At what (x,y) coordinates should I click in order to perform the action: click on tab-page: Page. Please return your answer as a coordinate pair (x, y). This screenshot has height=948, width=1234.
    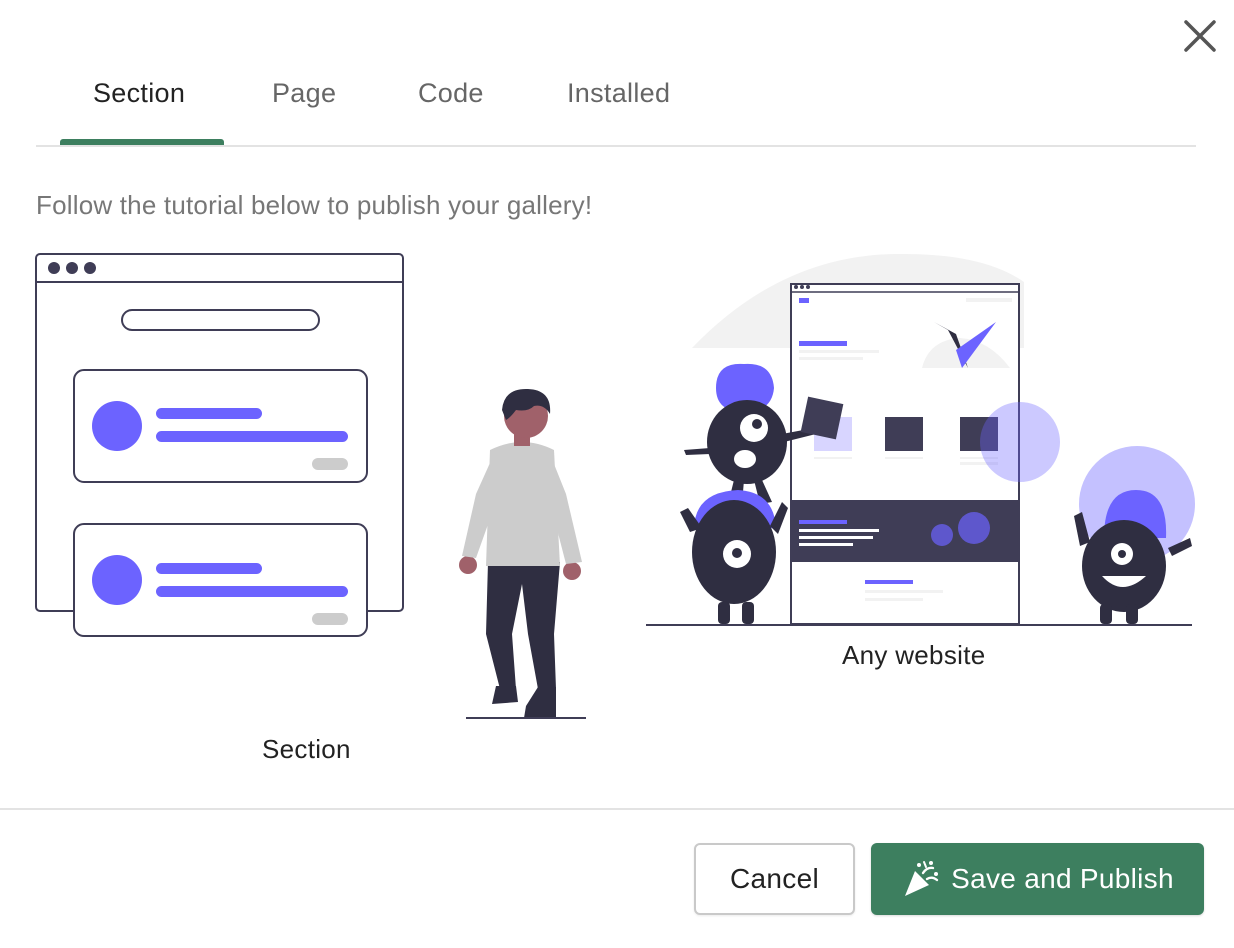
    Looking at the image, I should click on (304, 93).